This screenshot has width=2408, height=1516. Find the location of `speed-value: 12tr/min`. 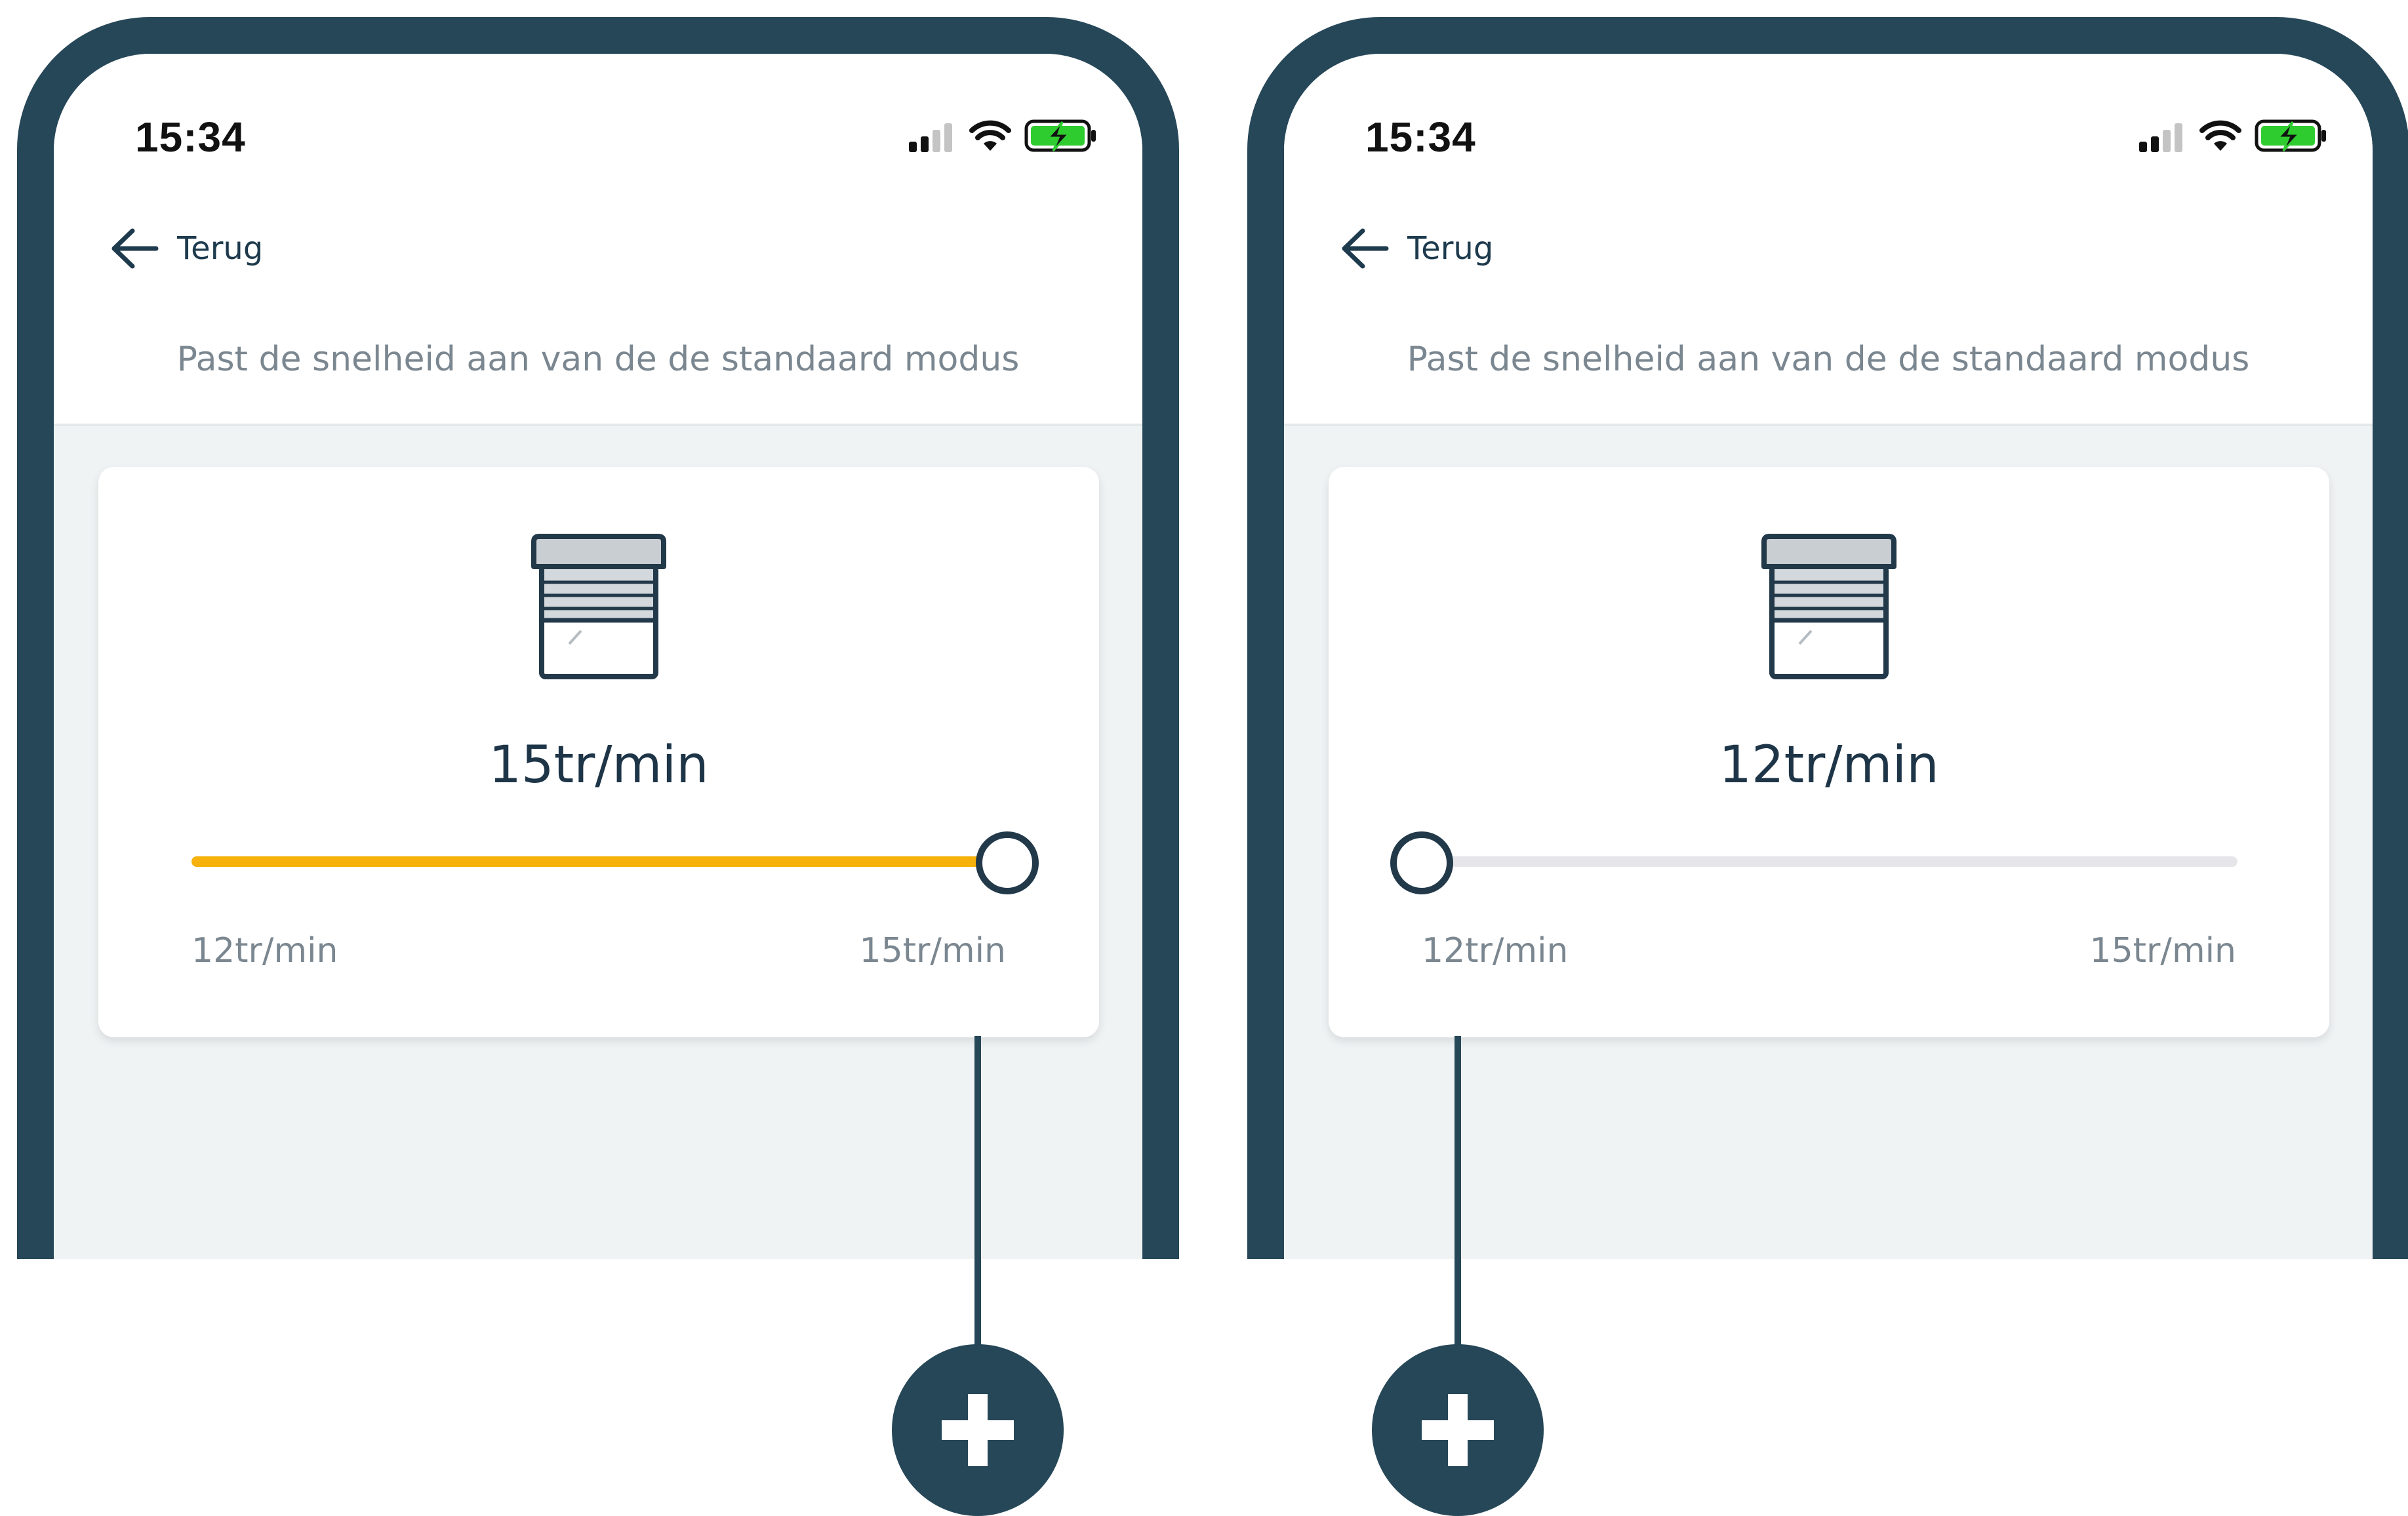

speed-value: 12tr/min is located at coordinates (1829, 766).